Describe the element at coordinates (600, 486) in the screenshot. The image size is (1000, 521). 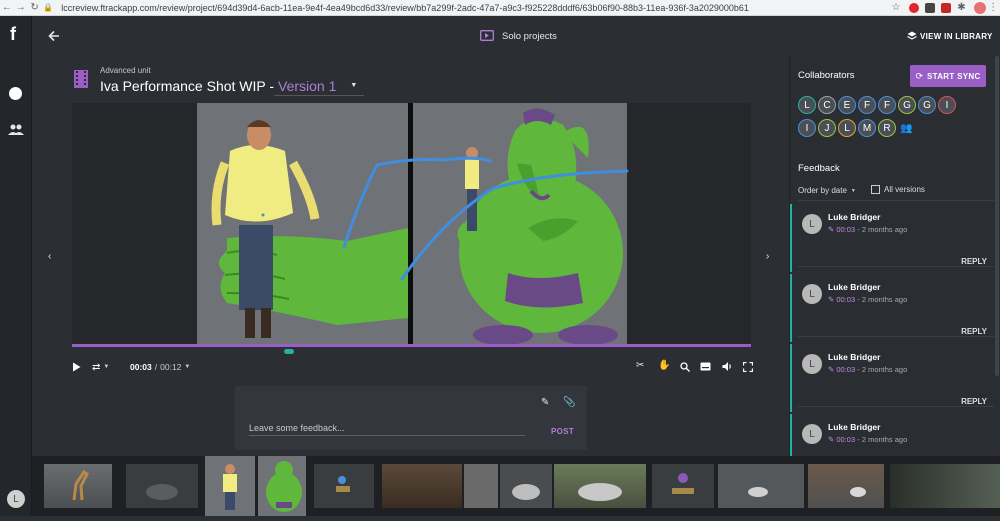
I see `thumbnail-rhino` at that location.